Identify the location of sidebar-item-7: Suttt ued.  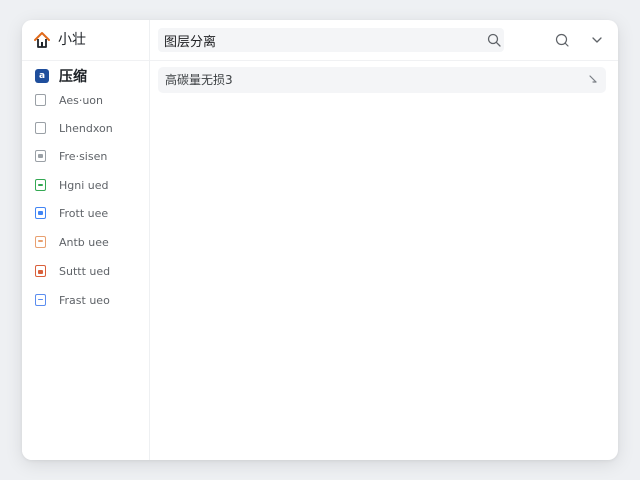
(90, 272).